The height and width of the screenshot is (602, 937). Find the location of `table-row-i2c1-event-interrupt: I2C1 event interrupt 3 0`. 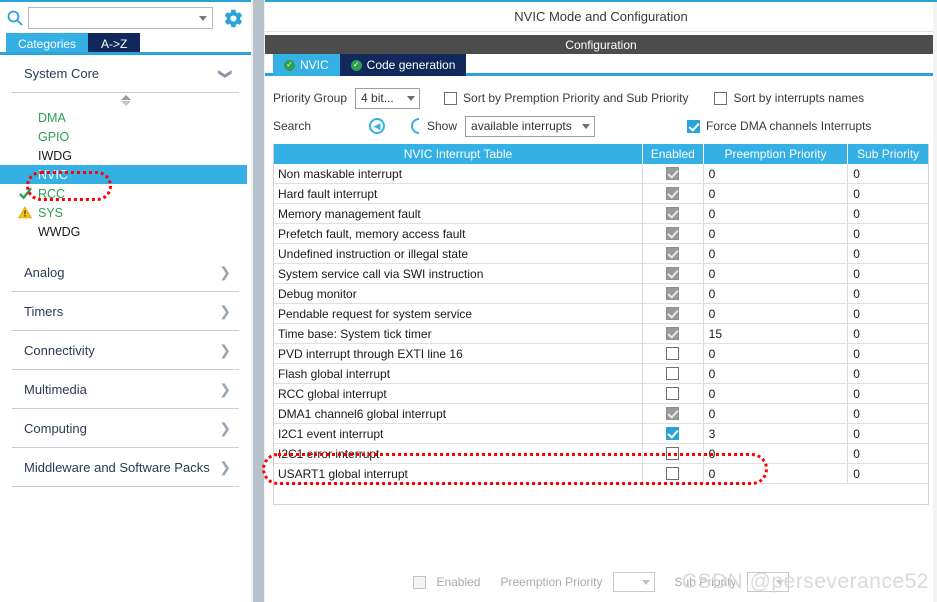

table-row-i2c1-event-interrupt: I2C1 event interrupt 3 0 is located at coordinates (601, 434).